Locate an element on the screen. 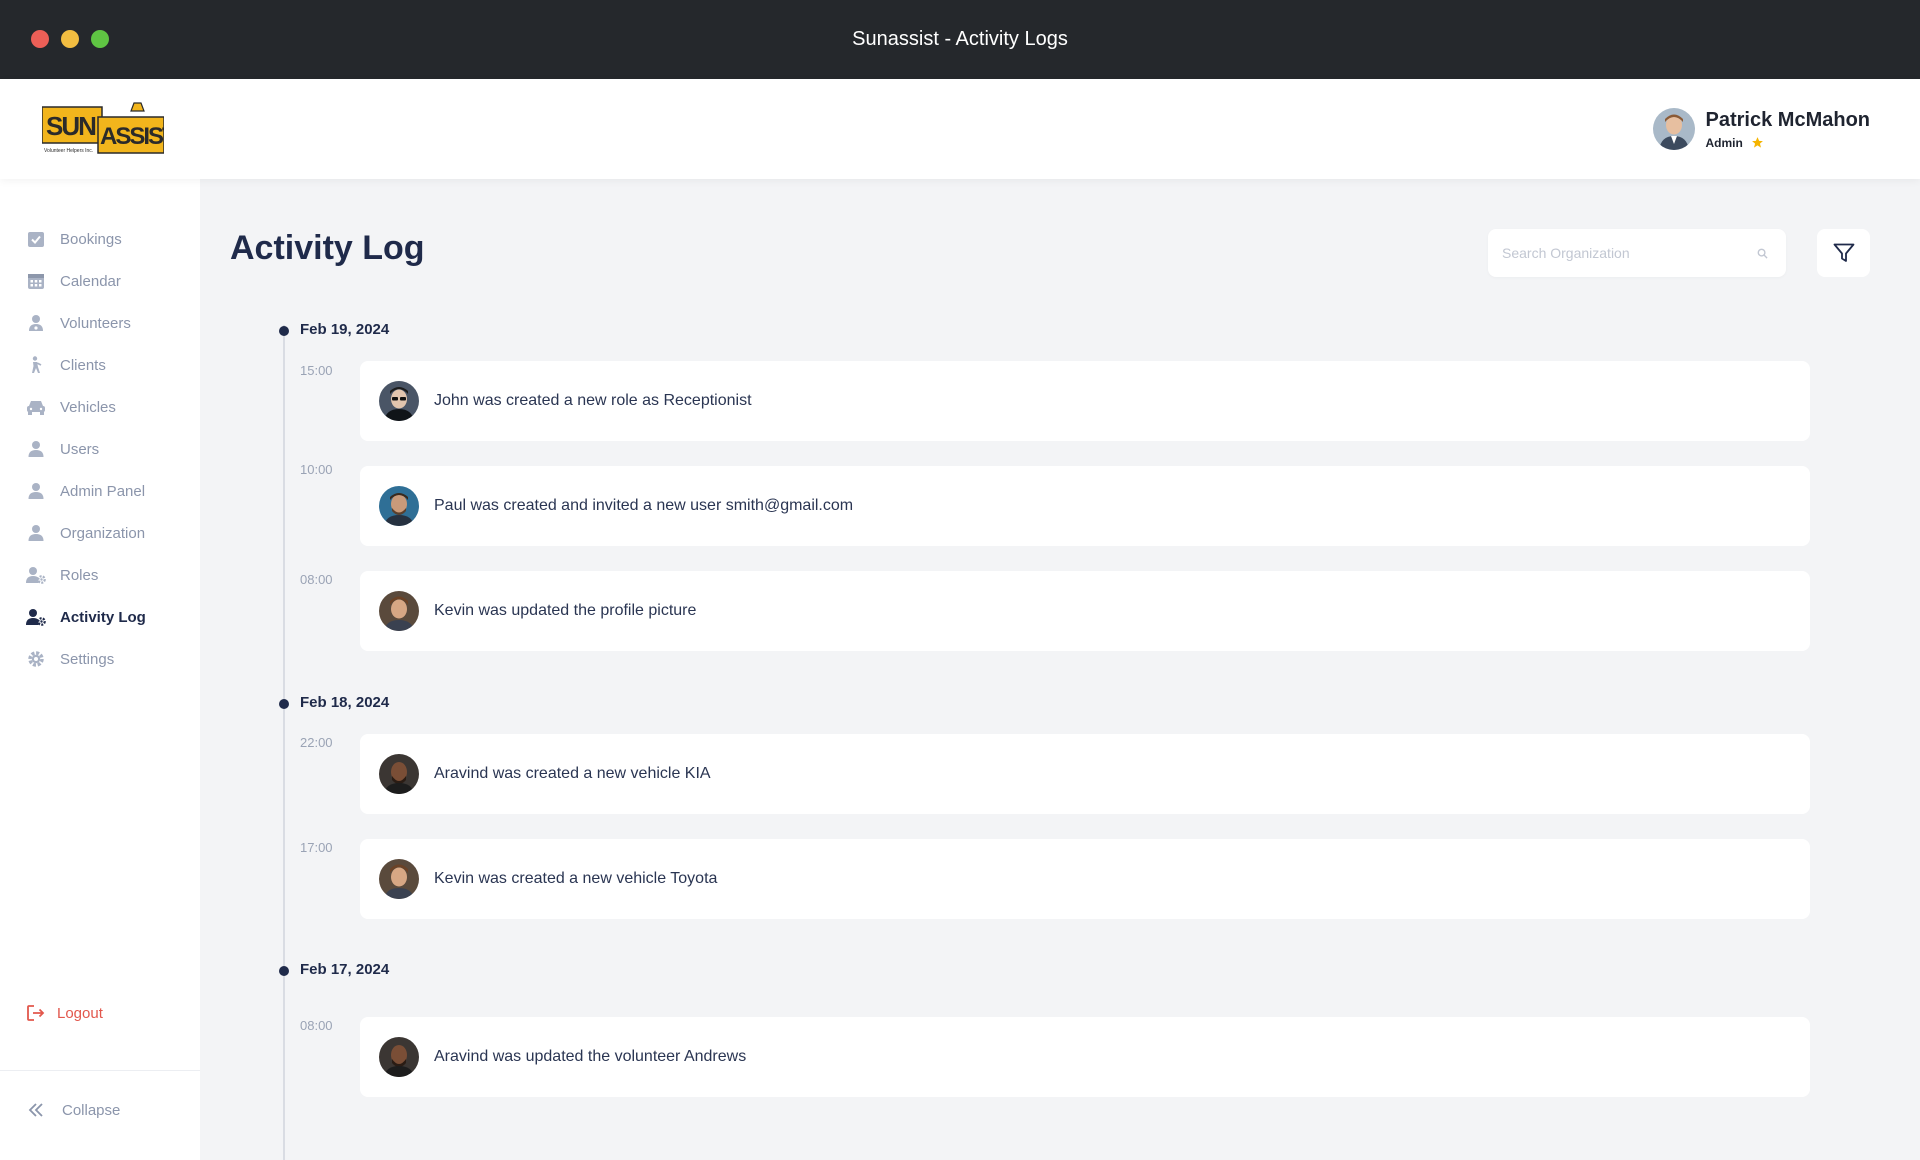 The image size is (1920, 1160). time-label: 10:00 is located at coordinates (316, 469).